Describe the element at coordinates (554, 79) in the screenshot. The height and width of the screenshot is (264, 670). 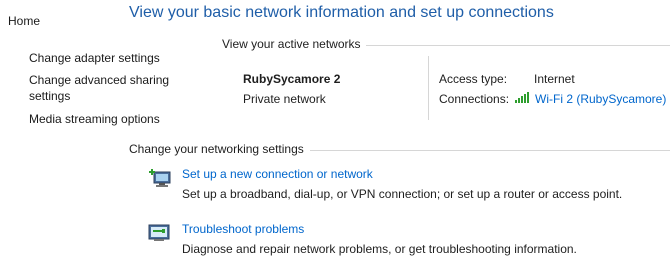
I see `access-type-value: Internet` at that location.